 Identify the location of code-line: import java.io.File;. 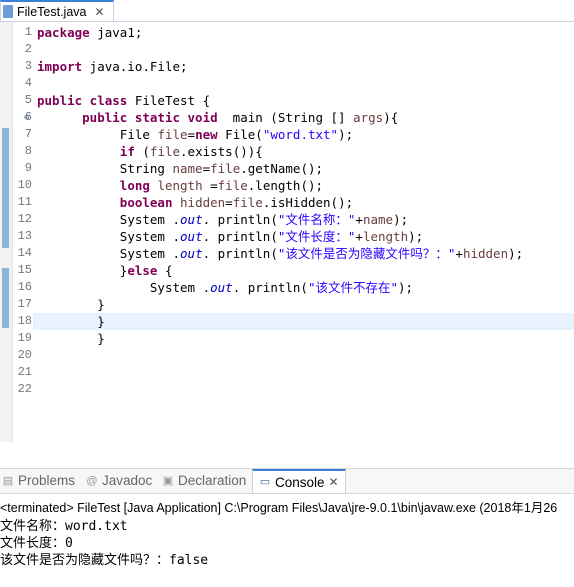
(112, 66).